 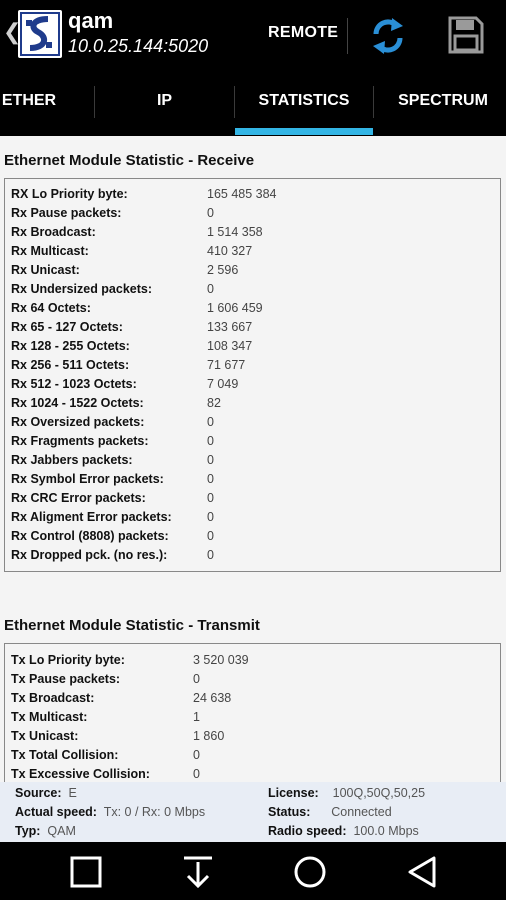 What do you see at coordinates (53, 232) in the screenshot?
I see `stat-label: Rx Broadcast:` at bounding box center [53, 232].